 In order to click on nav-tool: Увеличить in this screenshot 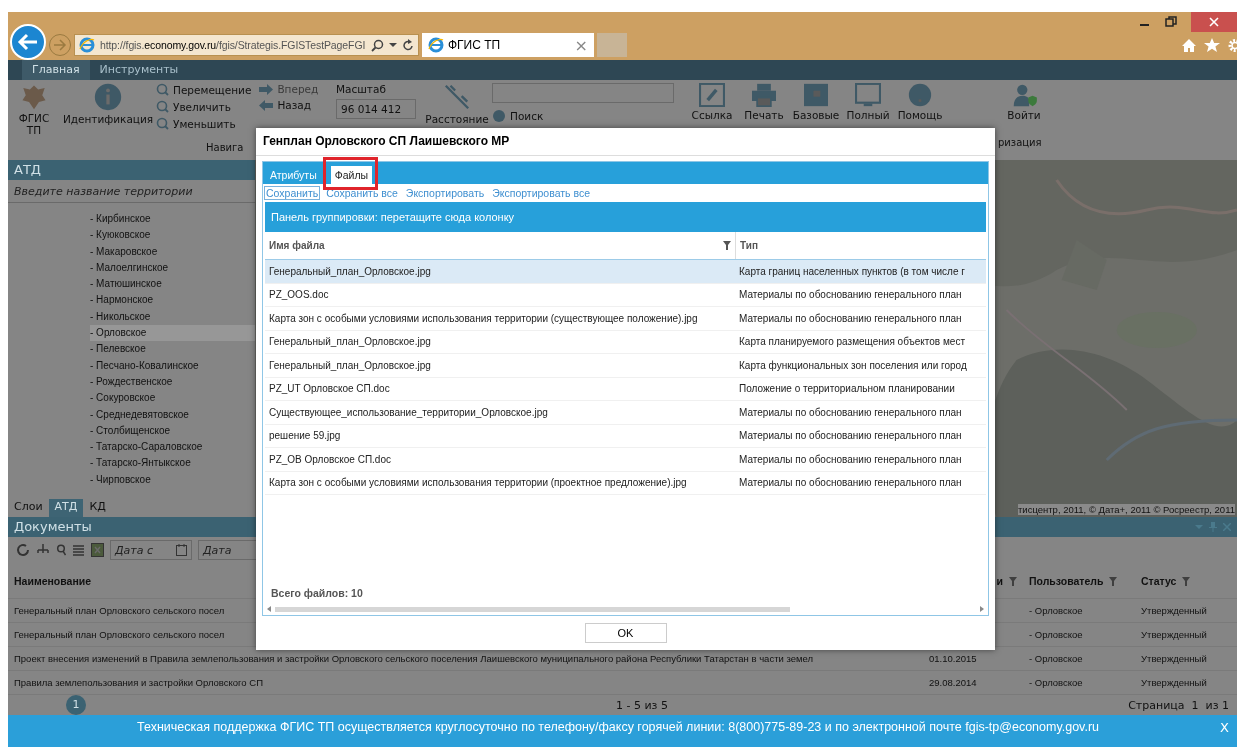, I will do `click(204, 106)`.